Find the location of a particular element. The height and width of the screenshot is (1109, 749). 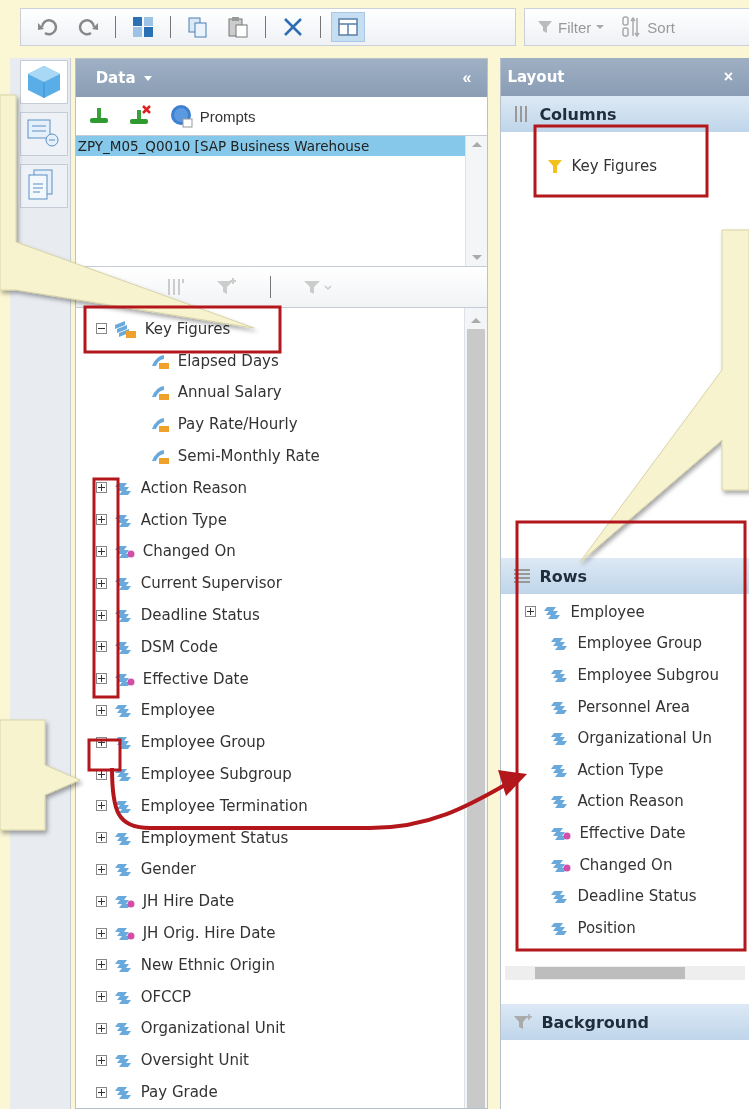

tree-item: Action Type is located at coordinates (183, 519).